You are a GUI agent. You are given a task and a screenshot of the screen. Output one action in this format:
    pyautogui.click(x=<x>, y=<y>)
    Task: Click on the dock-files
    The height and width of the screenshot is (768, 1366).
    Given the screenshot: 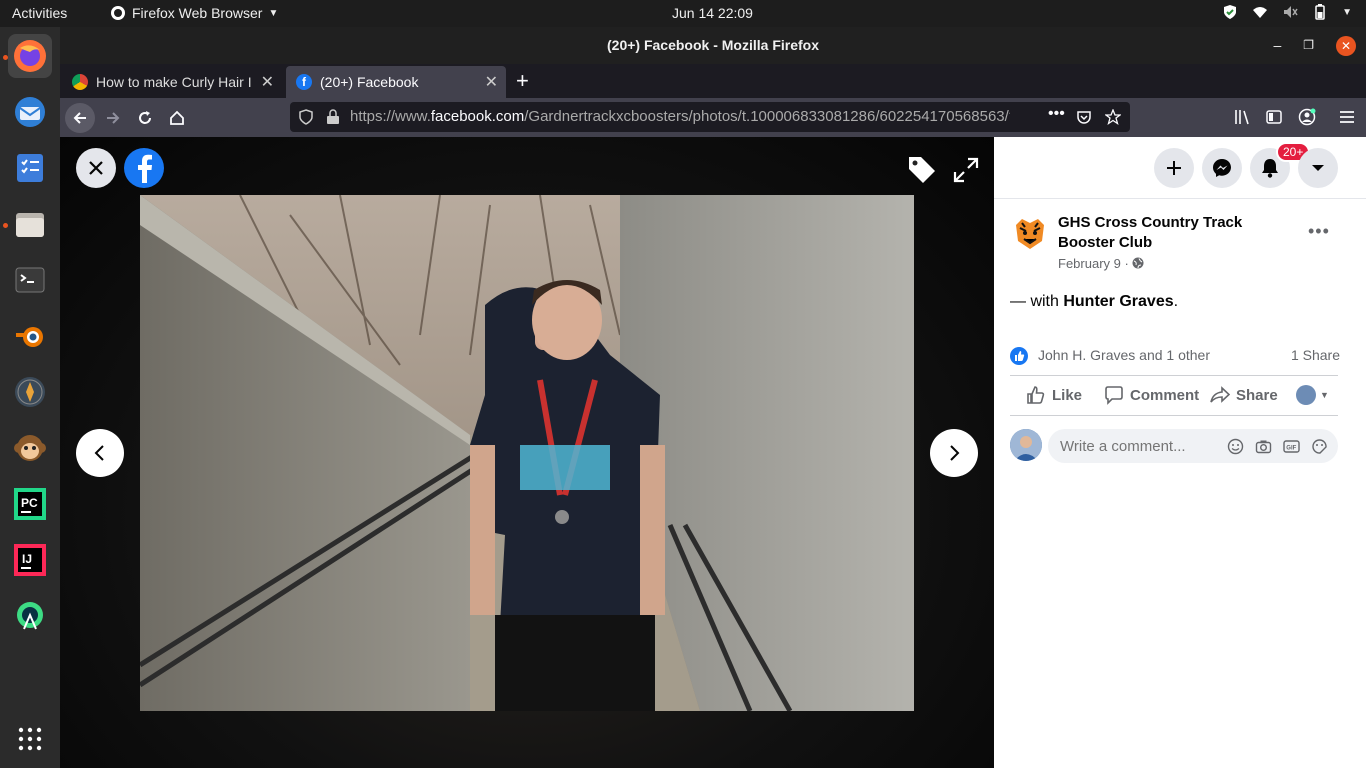 What is the action you would take?
    pyautogui.click(x=30, y=224)
    